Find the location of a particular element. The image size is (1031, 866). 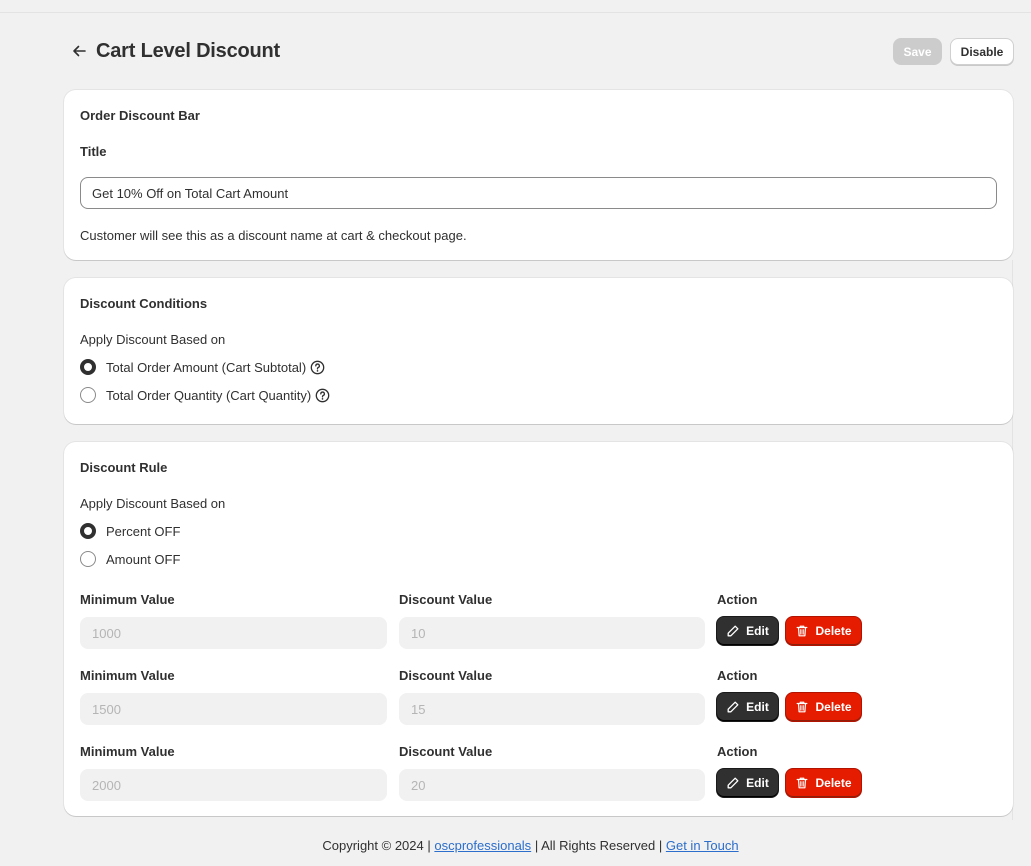

arrow-left-icon is located at coordinates (79, 51).